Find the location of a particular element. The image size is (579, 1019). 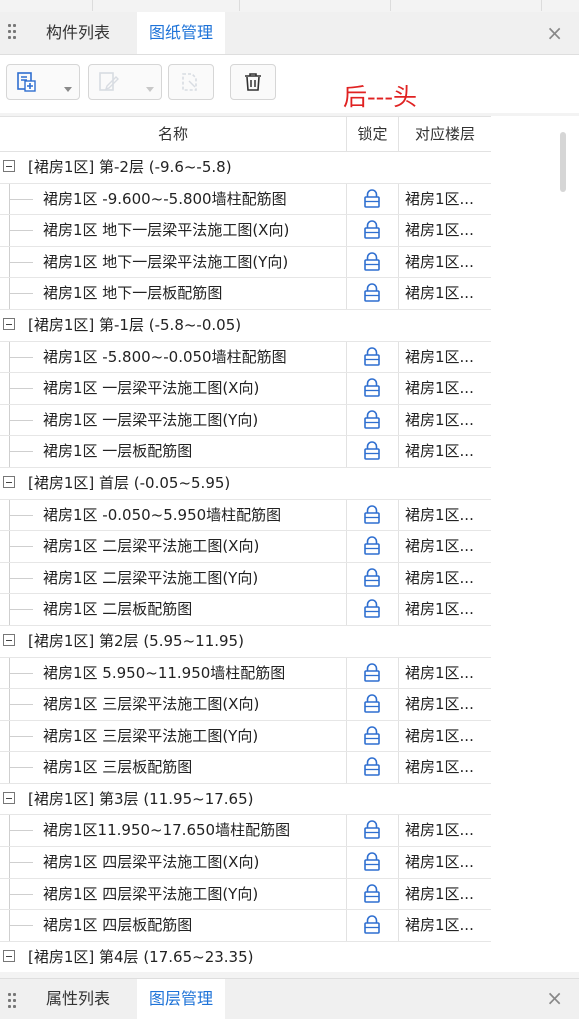

tab-property-list: 属性列表 is located at coordinates (78, 999).